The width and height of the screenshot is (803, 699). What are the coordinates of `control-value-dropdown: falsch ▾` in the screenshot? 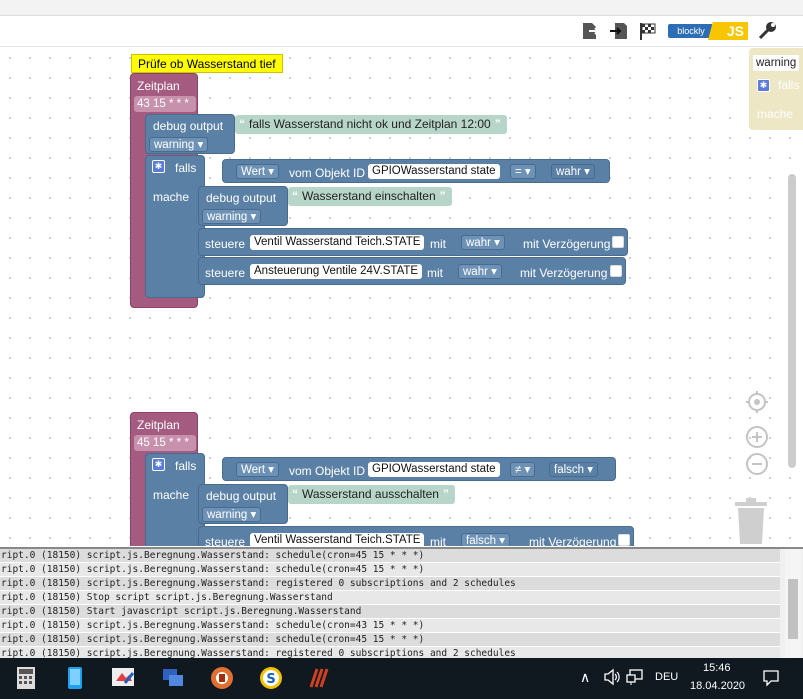 It's located at (486, 539).